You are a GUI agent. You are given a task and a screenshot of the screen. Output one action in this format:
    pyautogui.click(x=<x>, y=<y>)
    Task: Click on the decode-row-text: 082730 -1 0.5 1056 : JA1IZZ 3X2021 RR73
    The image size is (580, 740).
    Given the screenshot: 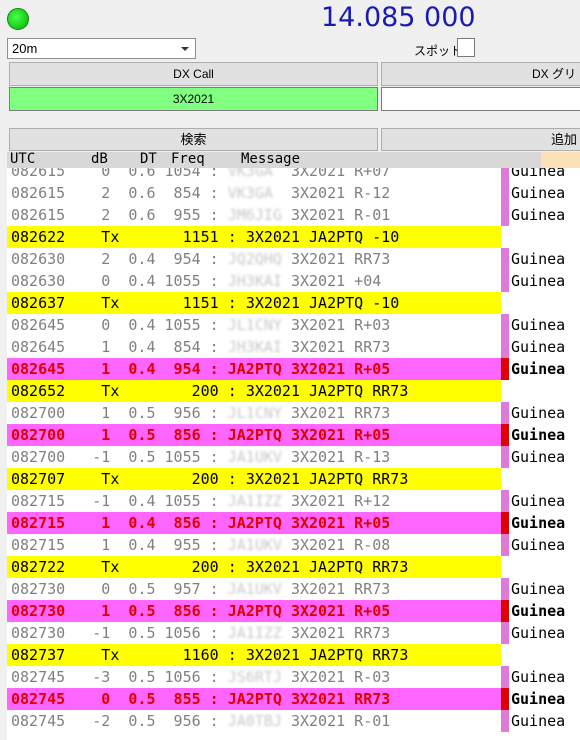 What is the action you would take?
    pyautogui.click(x=201, y=633)
    